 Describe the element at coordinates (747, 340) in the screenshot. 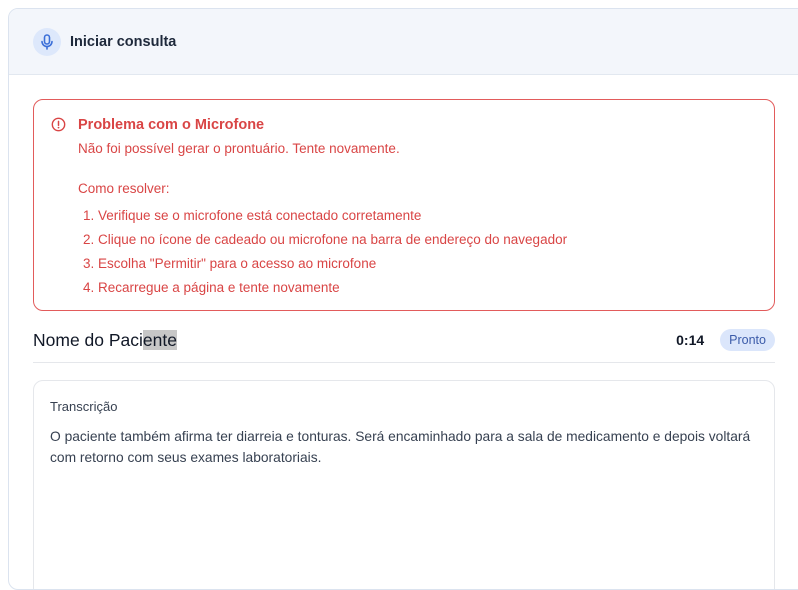

I see `status-badge: Pronto` at that location.